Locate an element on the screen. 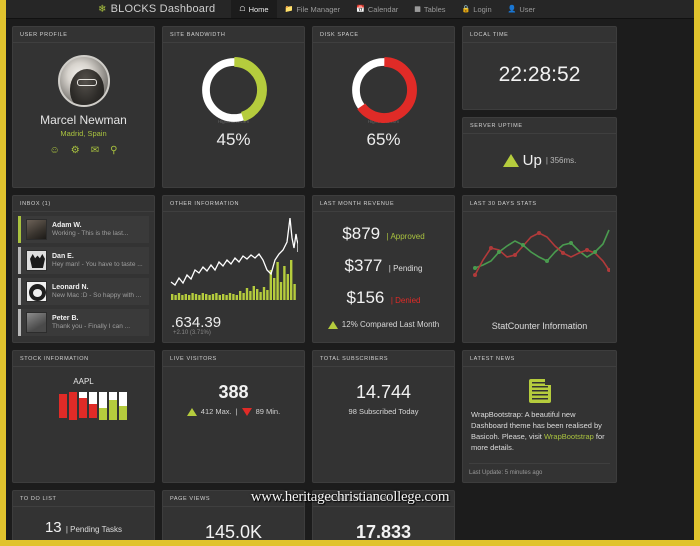 This screenshot has width=700, height=546. panel-stock-information: STOCK INFORMATION AAPL is located at coordinates (83, 416).